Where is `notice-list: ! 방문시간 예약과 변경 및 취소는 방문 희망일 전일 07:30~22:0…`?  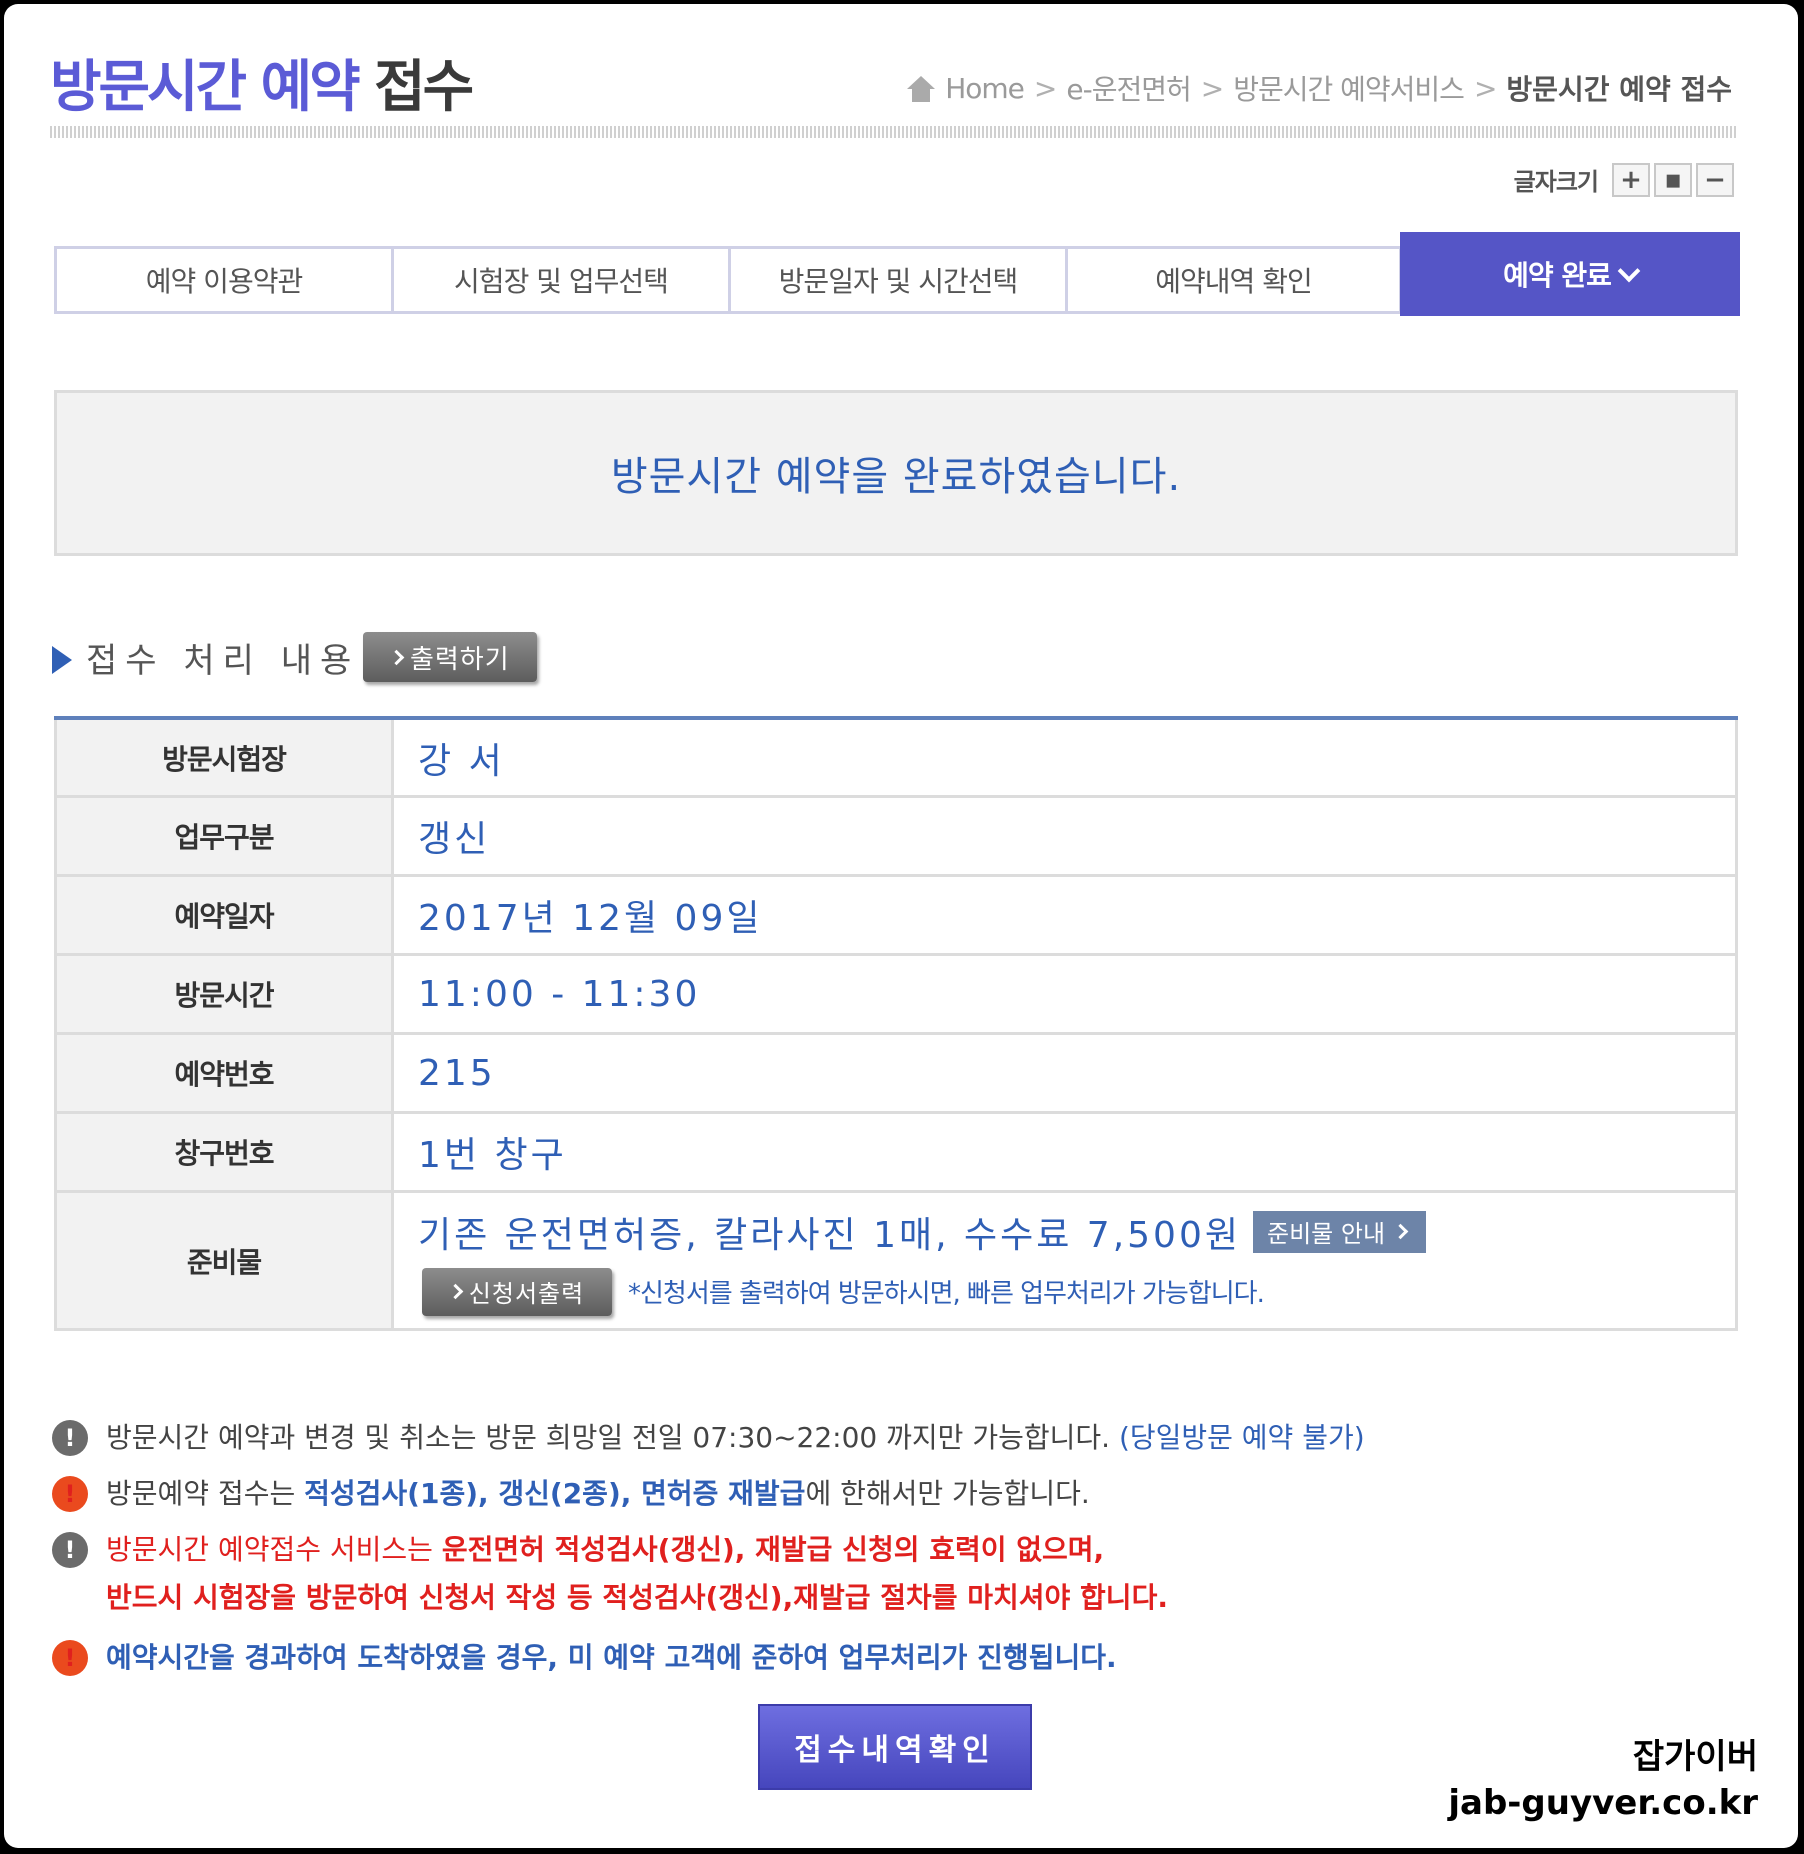
notice-list: ! 방문시간 예약과 변경 및 취소는 방문 희망일 전일 07:30~22:0… is located at coordinates (708, 1556).